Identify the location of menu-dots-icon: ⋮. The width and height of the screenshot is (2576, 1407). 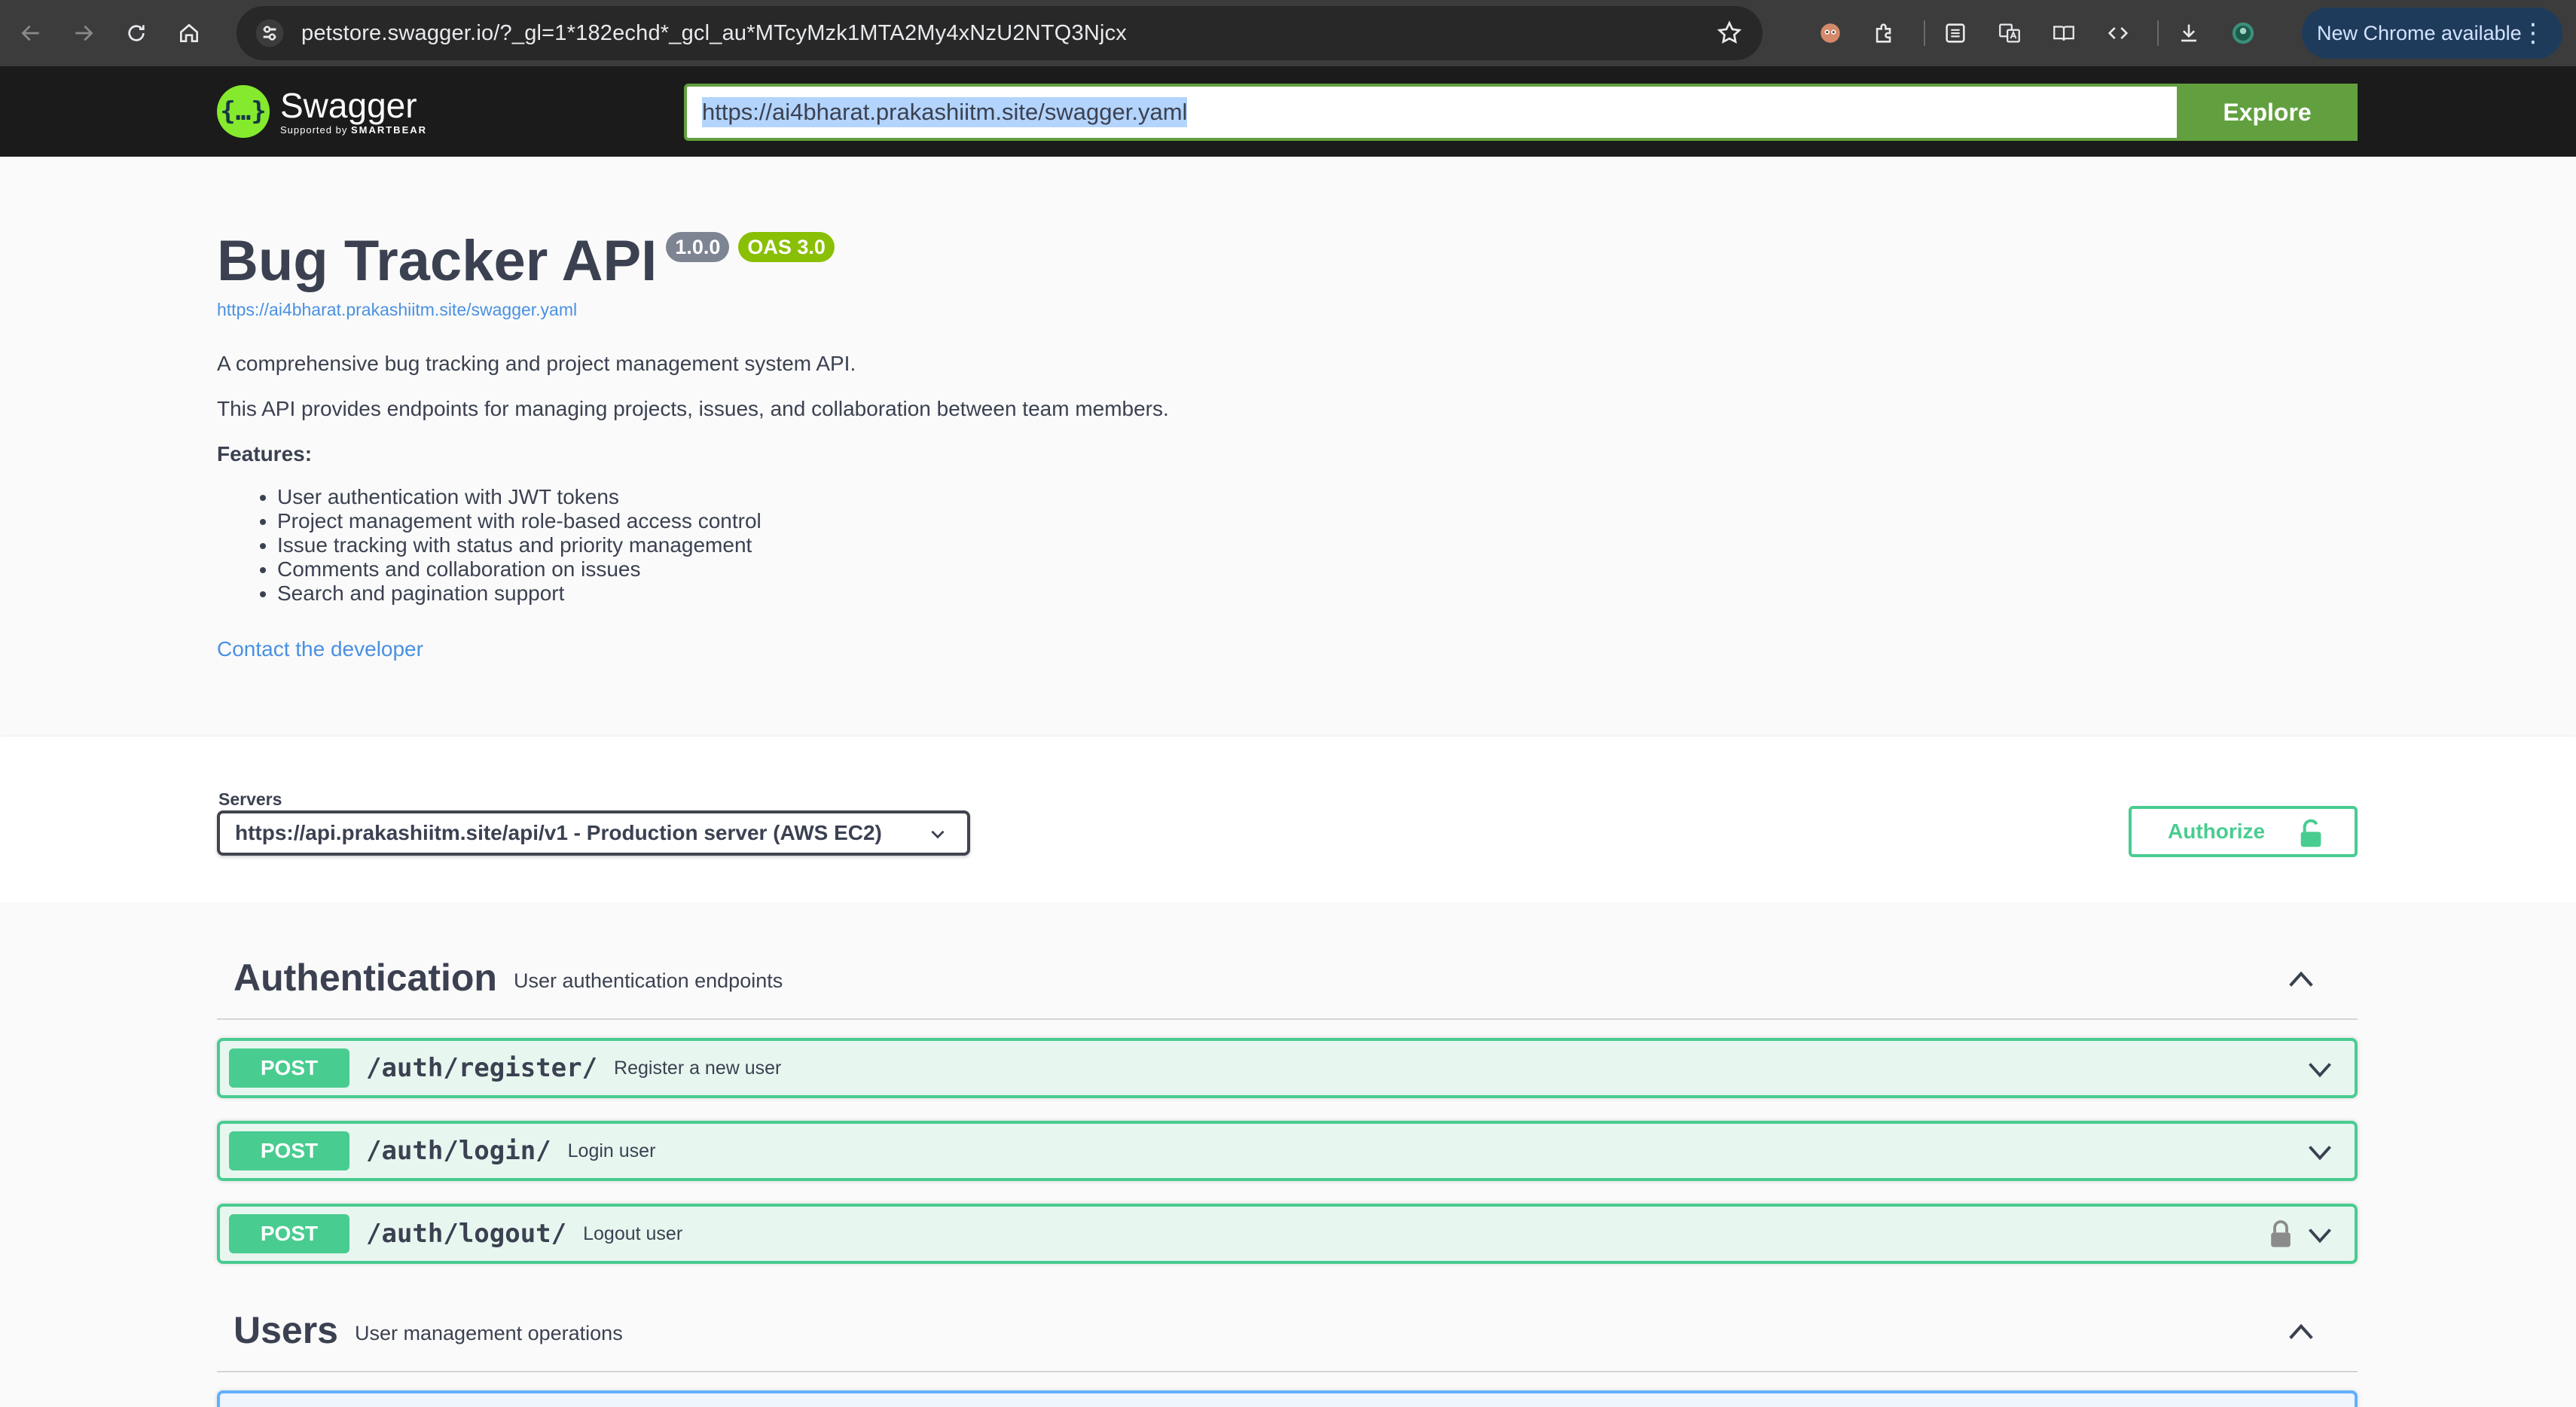
(2533, 33).